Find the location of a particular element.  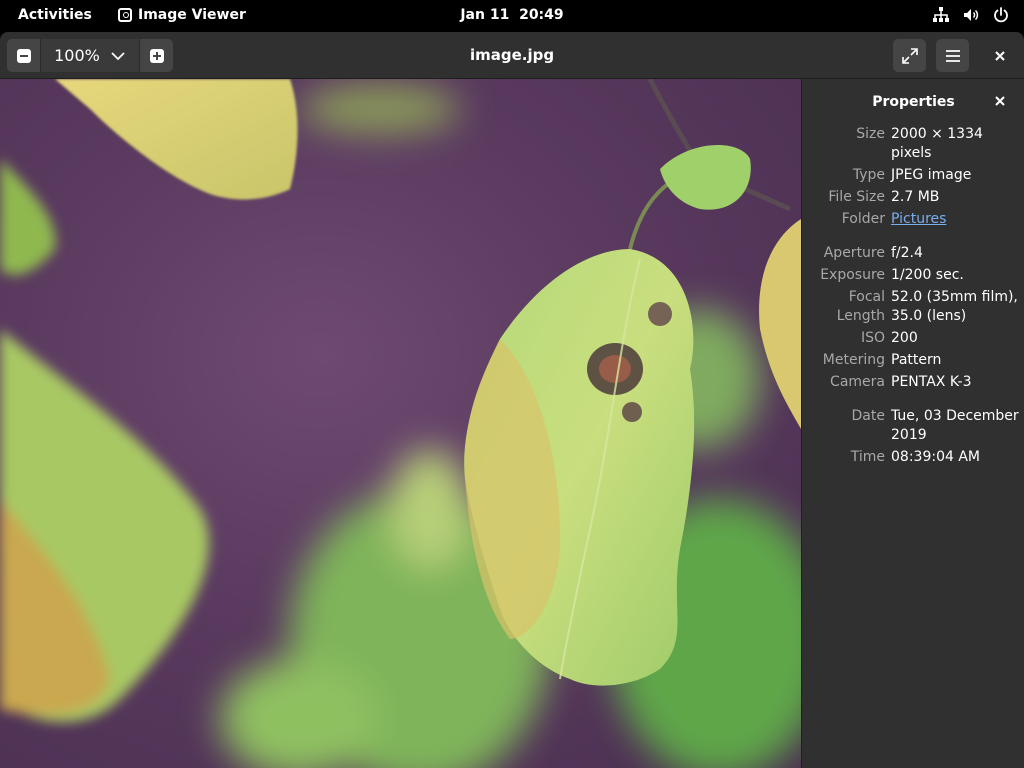

property-value: 2000 × 1334 pixels is located at coordinates (937, 143).